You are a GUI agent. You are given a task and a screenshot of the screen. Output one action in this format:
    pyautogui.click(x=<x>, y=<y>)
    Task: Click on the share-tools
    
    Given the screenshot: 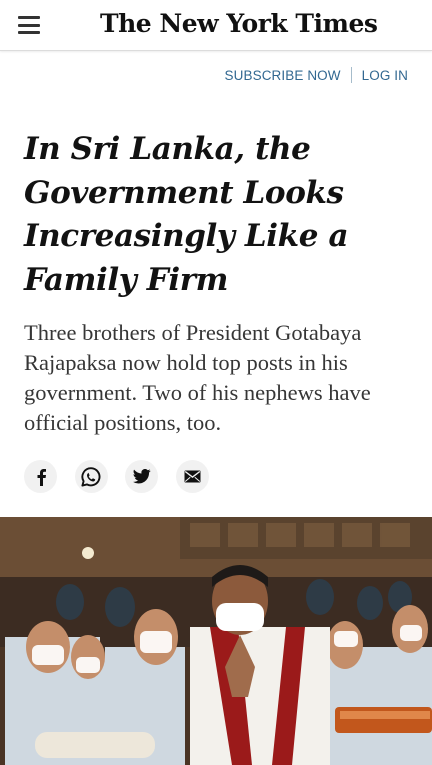 What is the action you would take?
    pyautogui.click(x=116, y=476)
    